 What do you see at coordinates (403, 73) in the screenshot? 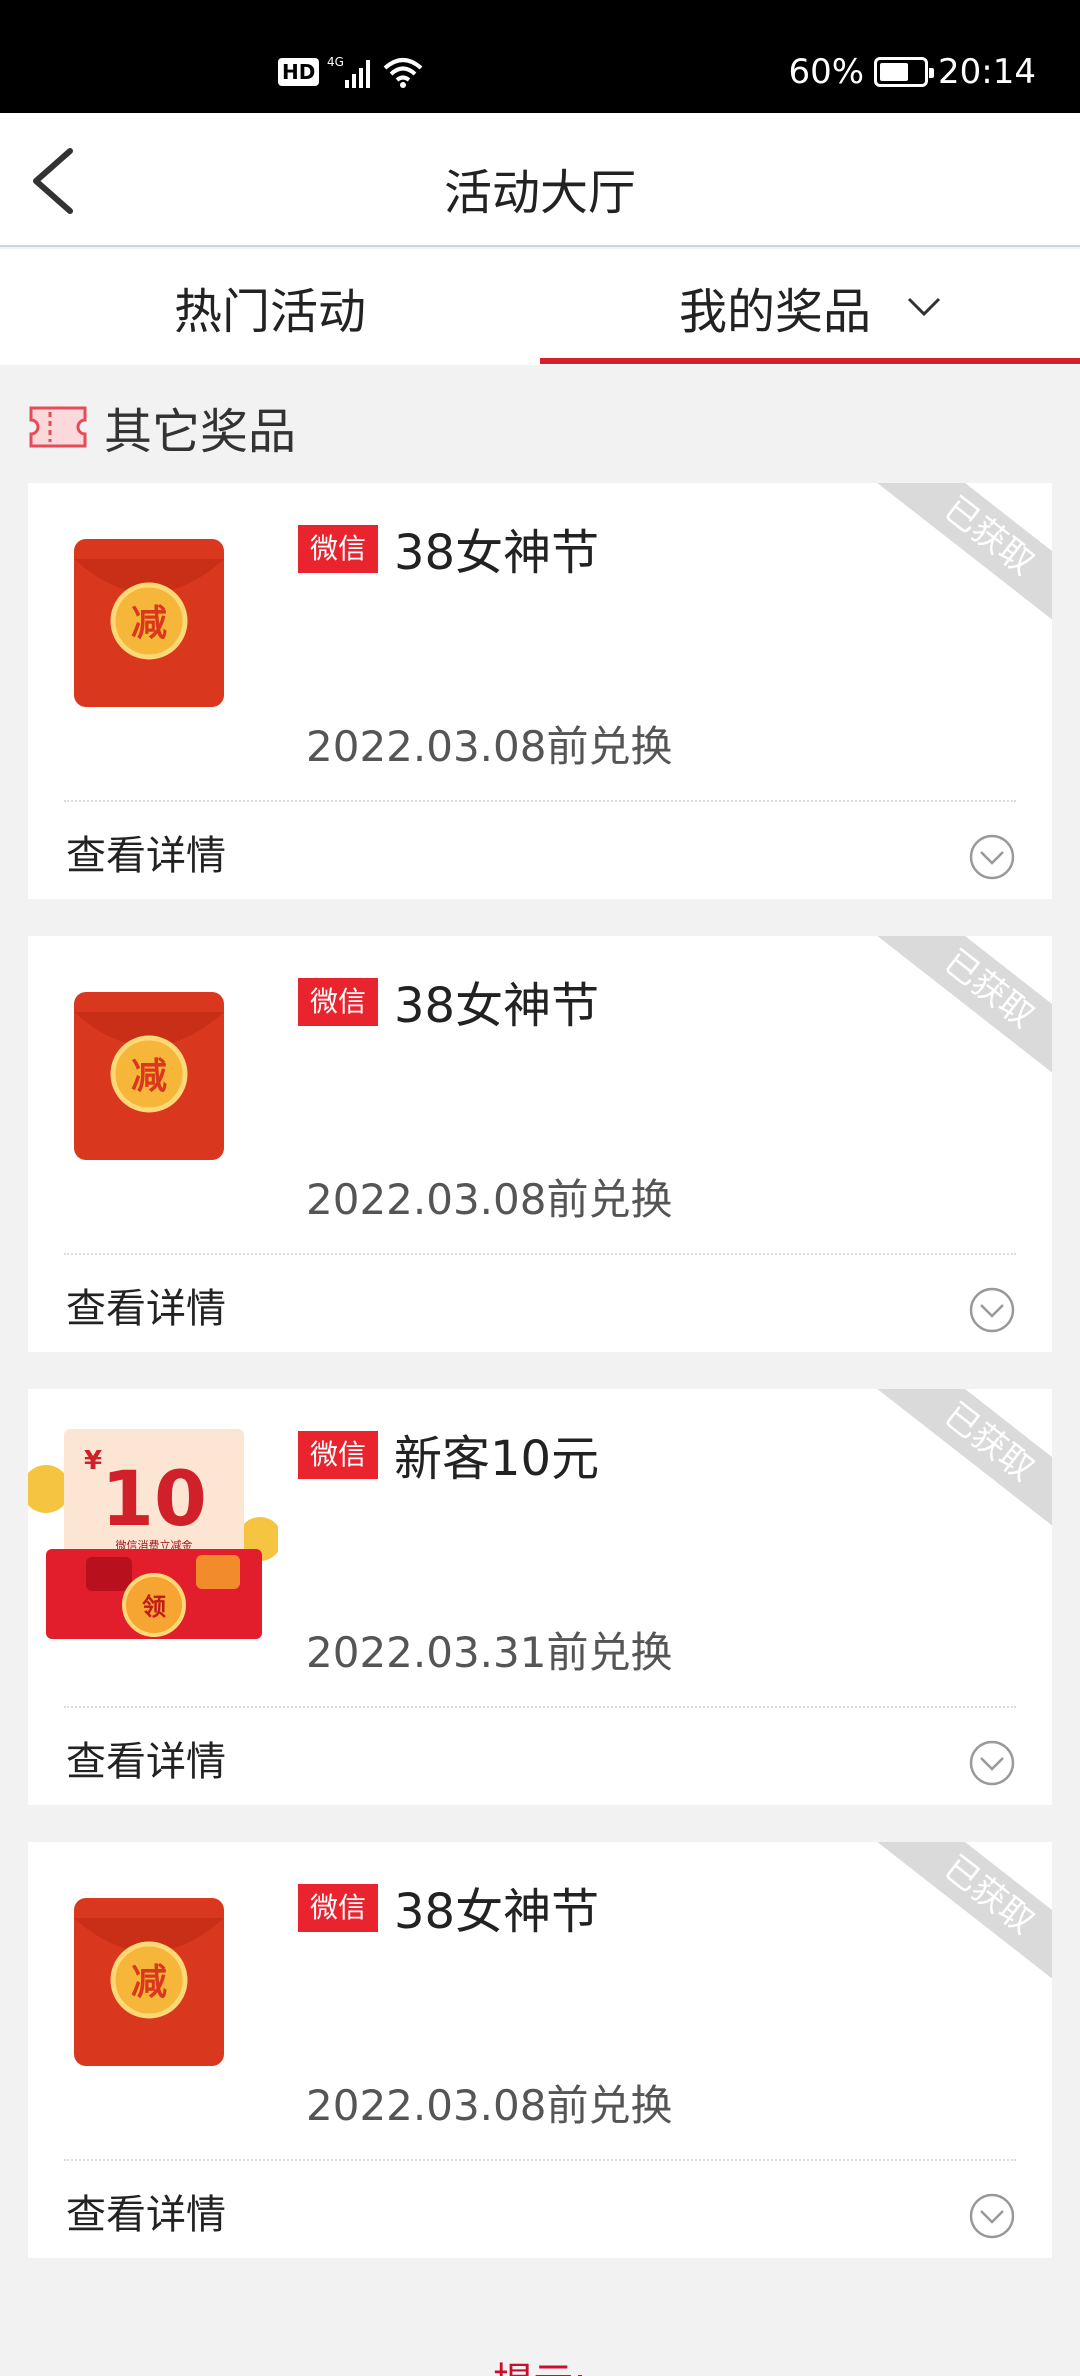
I see `wifi-icon` at bounding box center [403, 73].